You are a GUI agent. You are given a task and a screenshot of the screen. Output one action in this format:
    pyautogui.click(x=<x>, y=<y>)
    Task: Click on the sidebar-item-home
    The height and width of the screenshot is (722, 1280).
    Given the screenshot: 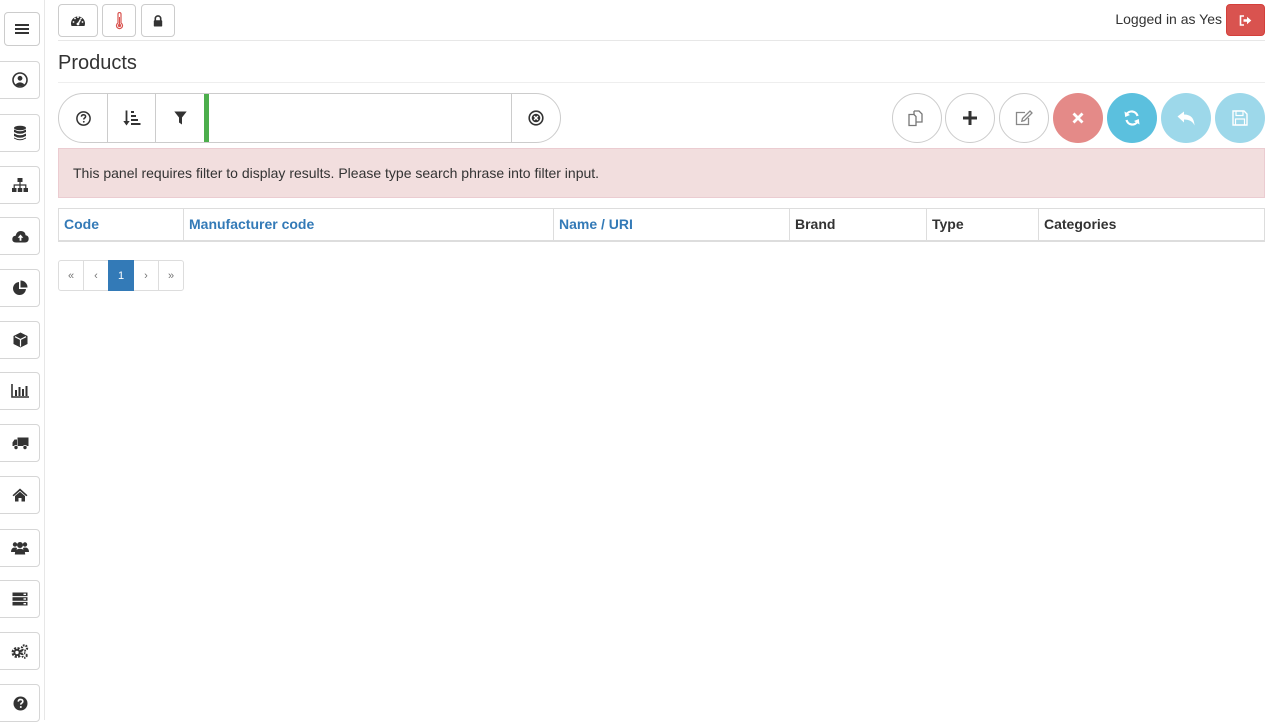 What is the action you would take?
    pyautogui.click(x=20, y=495)
    